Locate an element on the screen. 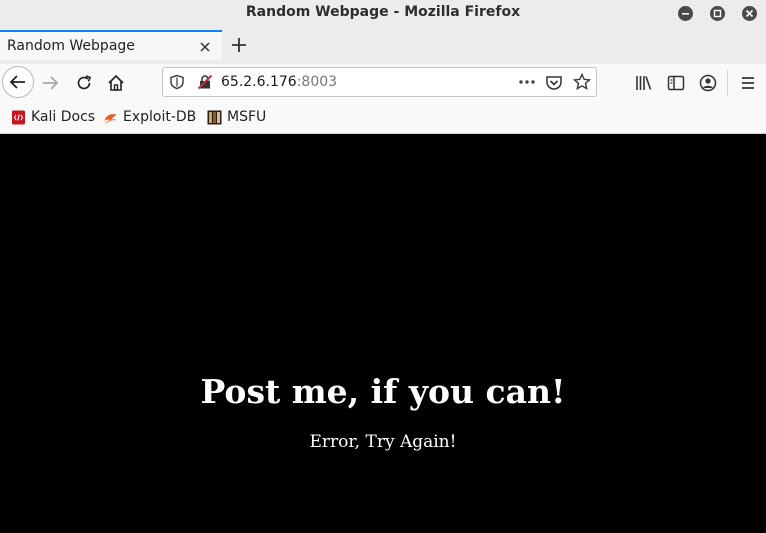  window-title: Random Webpage - Mozilla Firefox is located at coordinates (383, 12).